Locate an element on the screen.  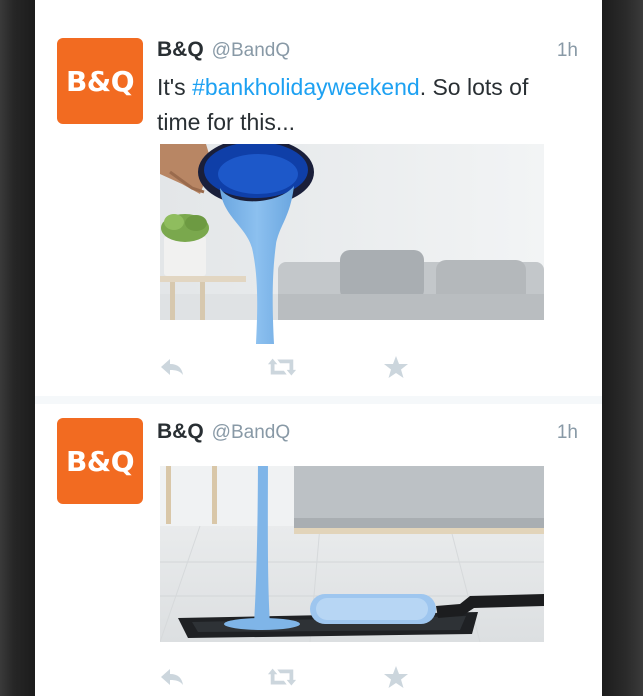
device-bezel-right is located at coordinates (622, 348).